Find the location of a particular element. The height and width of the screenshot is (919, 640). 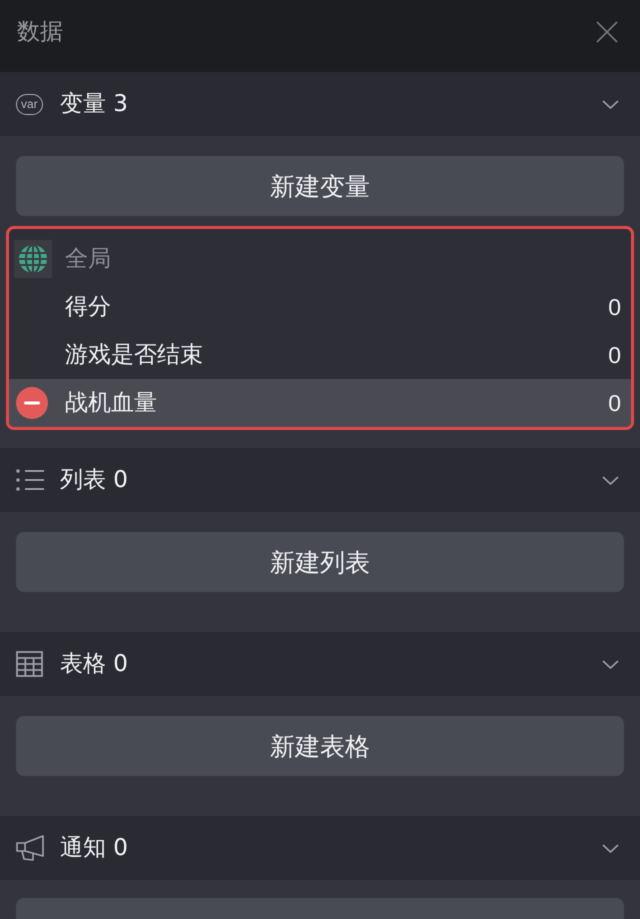

close-icon is located at coordinates (607, 32).